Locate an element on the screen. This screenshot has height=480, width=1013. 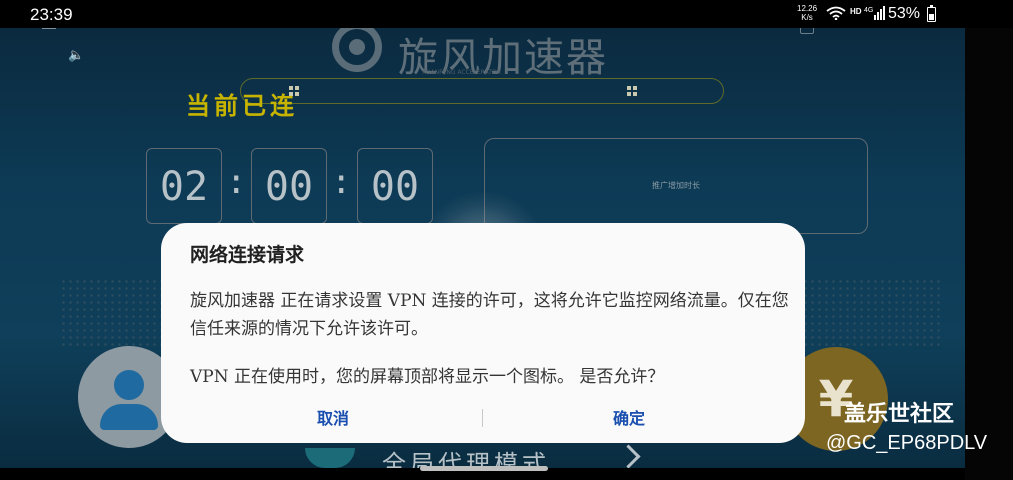
app-name: 旋风加速器 is located at coordinates (503, 58).